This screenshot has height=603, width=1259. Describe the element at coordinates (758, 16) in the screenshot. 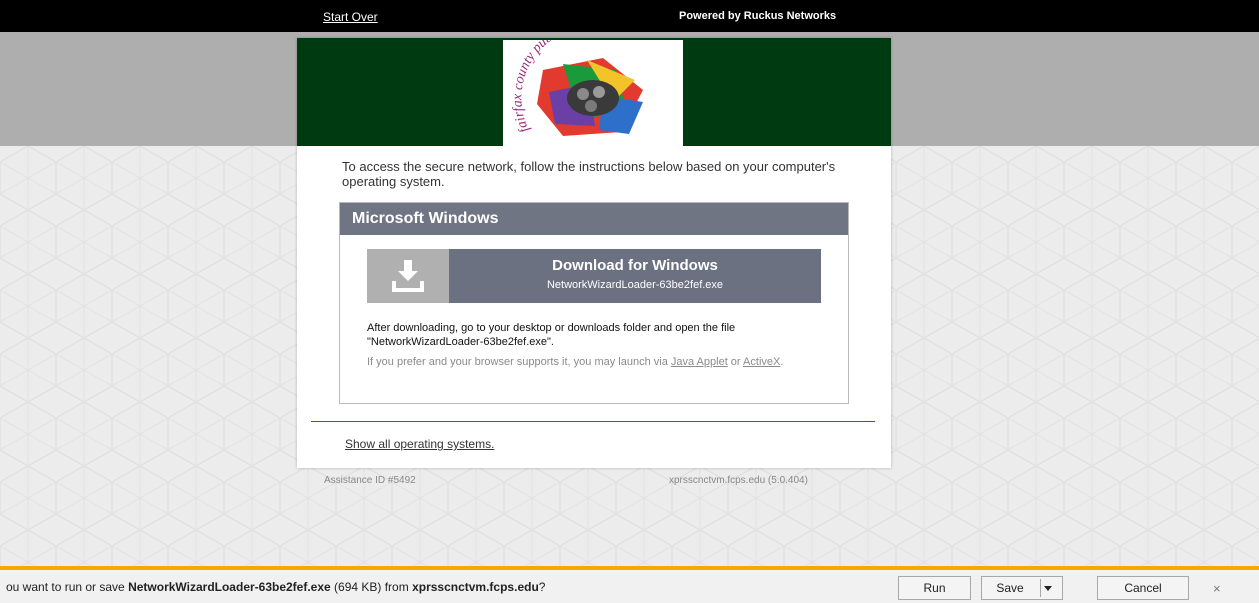

I see `powered-by-text: Powered by Ruckus Networks` at that location.